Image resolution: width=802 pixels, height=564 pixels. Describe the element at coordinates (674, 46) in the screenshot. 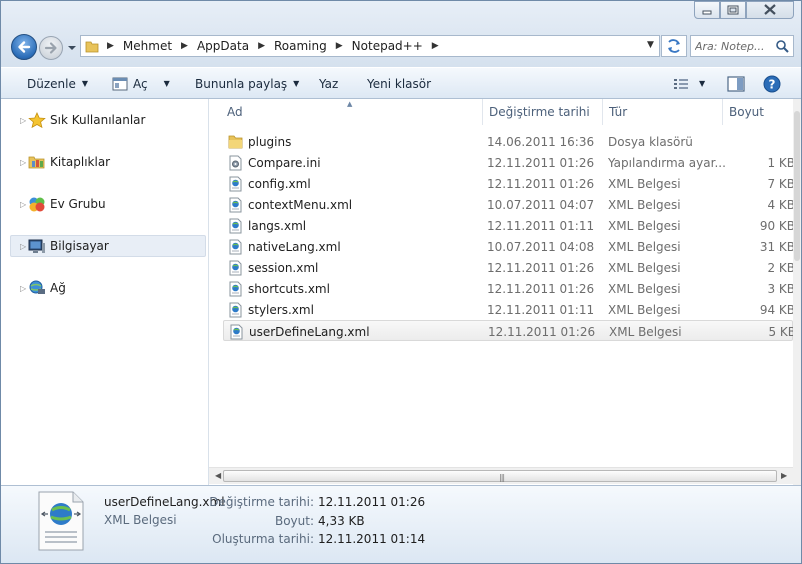

I see `refresh-button` at that location.